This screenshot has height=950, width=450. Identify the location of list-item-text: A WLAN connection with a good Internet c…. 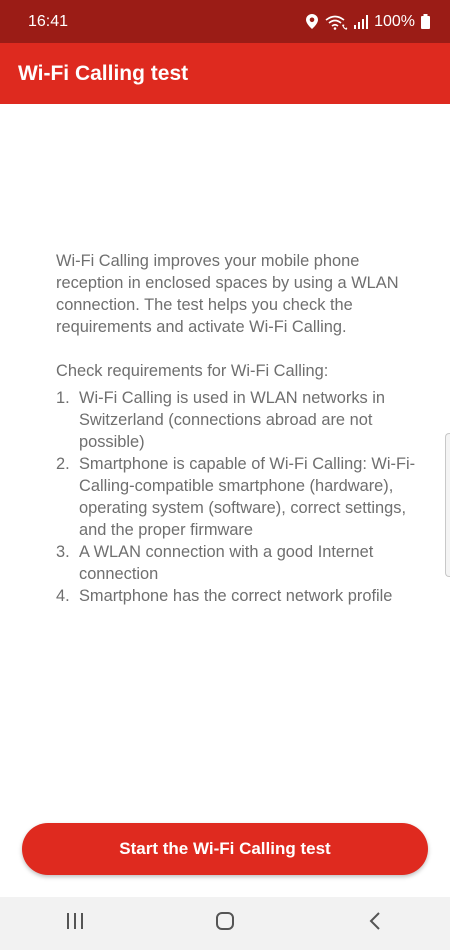
(226, 563).